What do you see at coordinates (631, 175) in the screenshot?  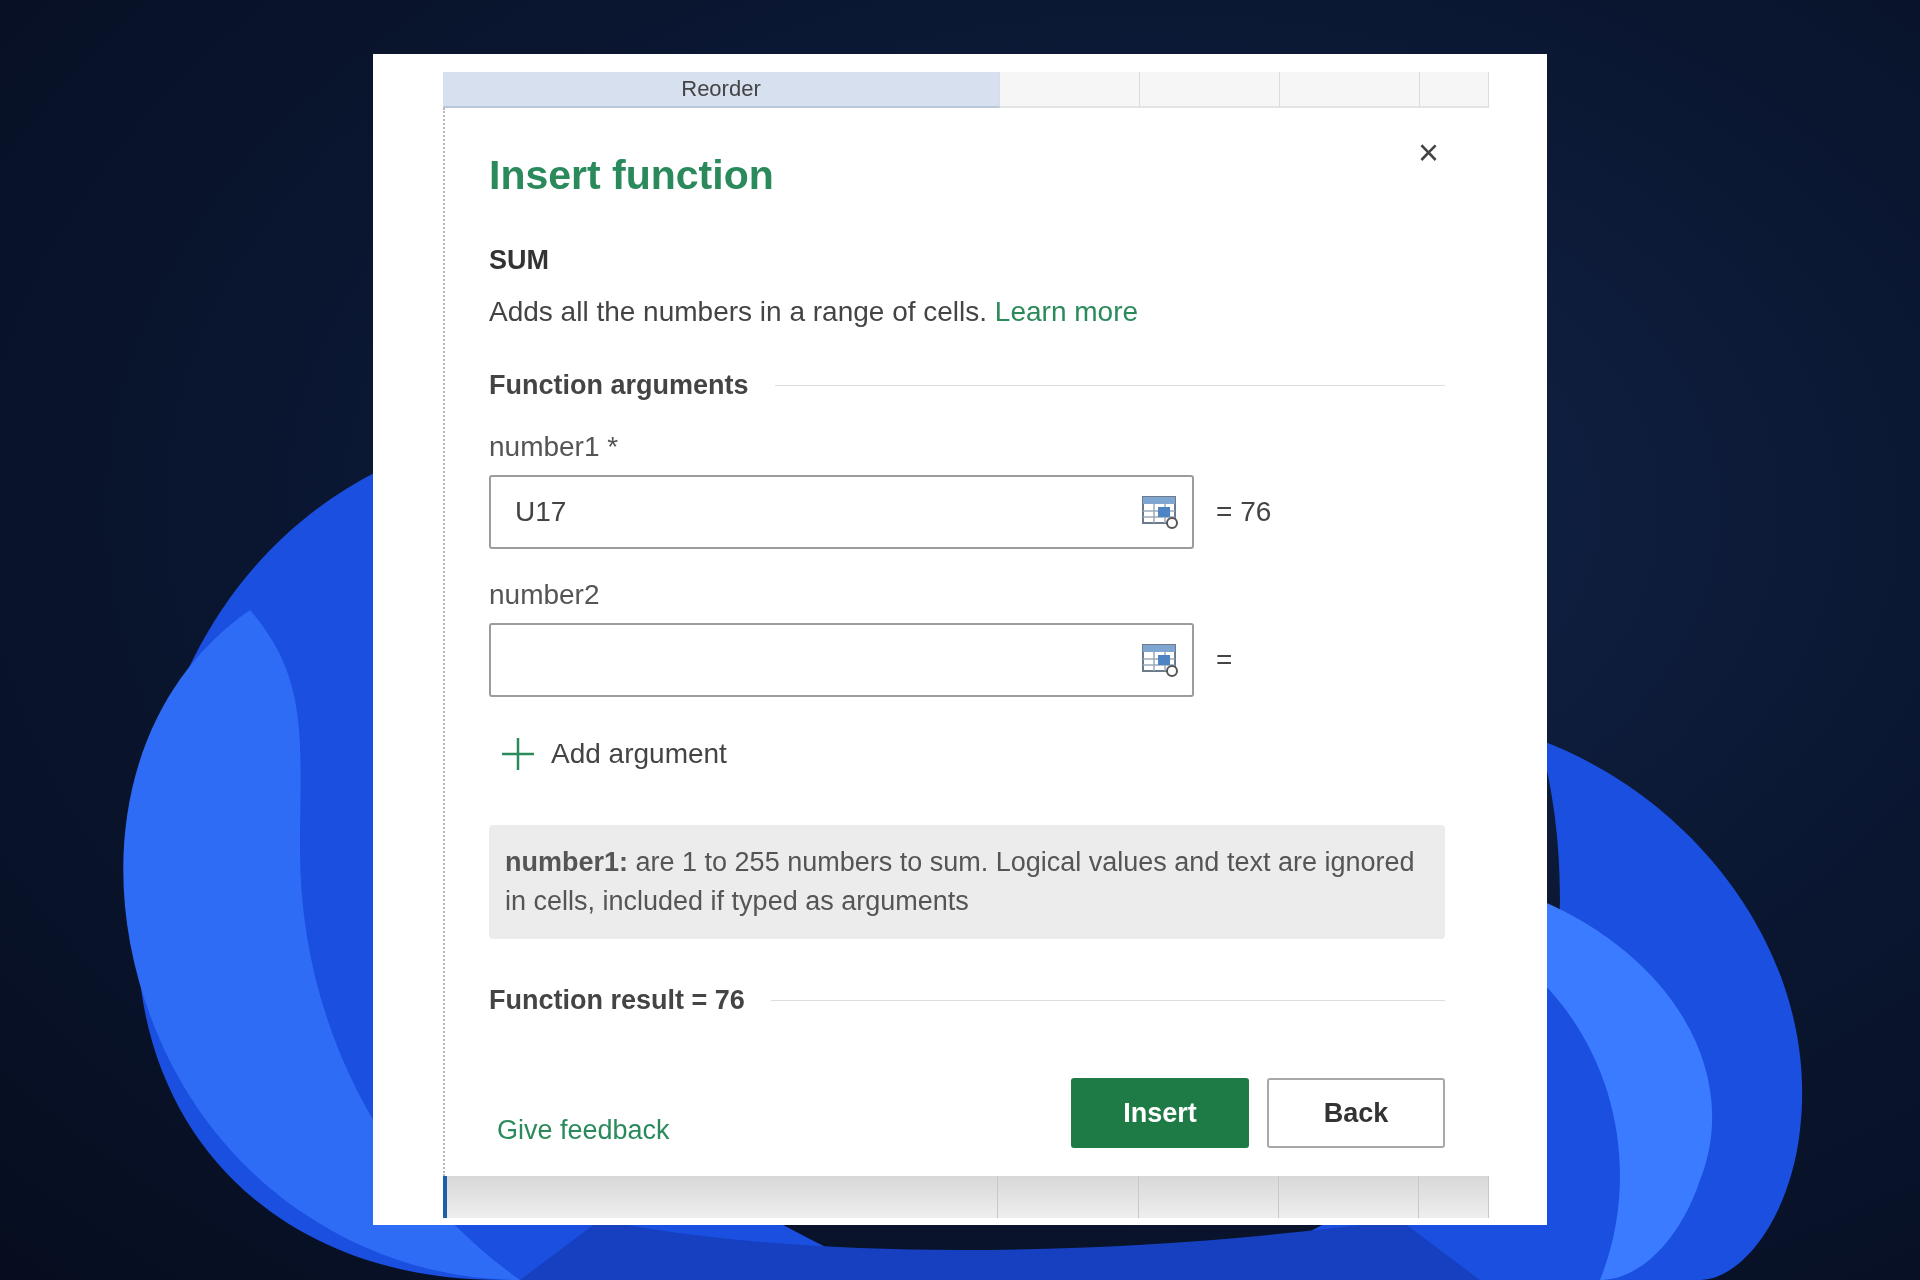 I see `dialog-title: Insert function` at bounding box center [631, 175].